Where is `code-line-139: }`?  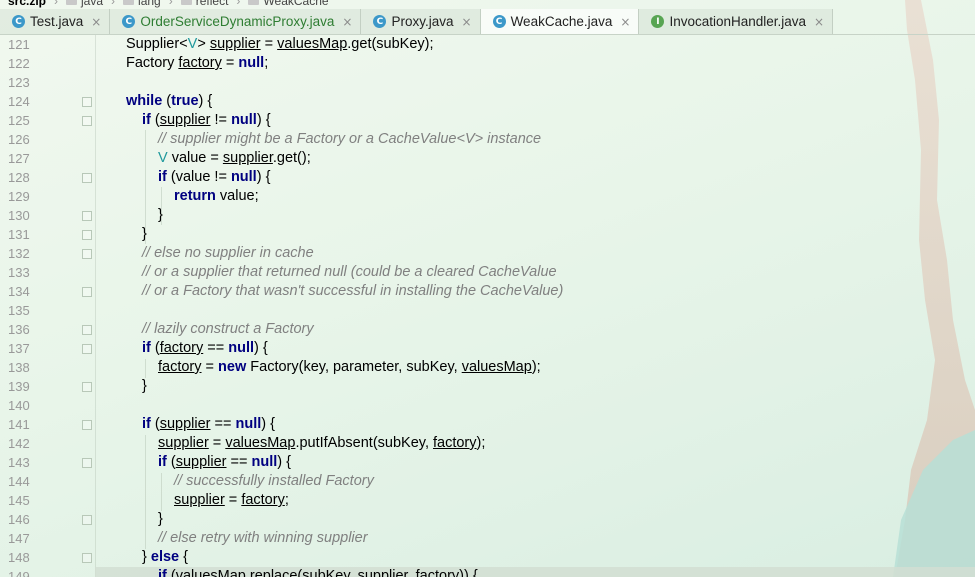 code-line-139: } is located at coordinates (487, 386).